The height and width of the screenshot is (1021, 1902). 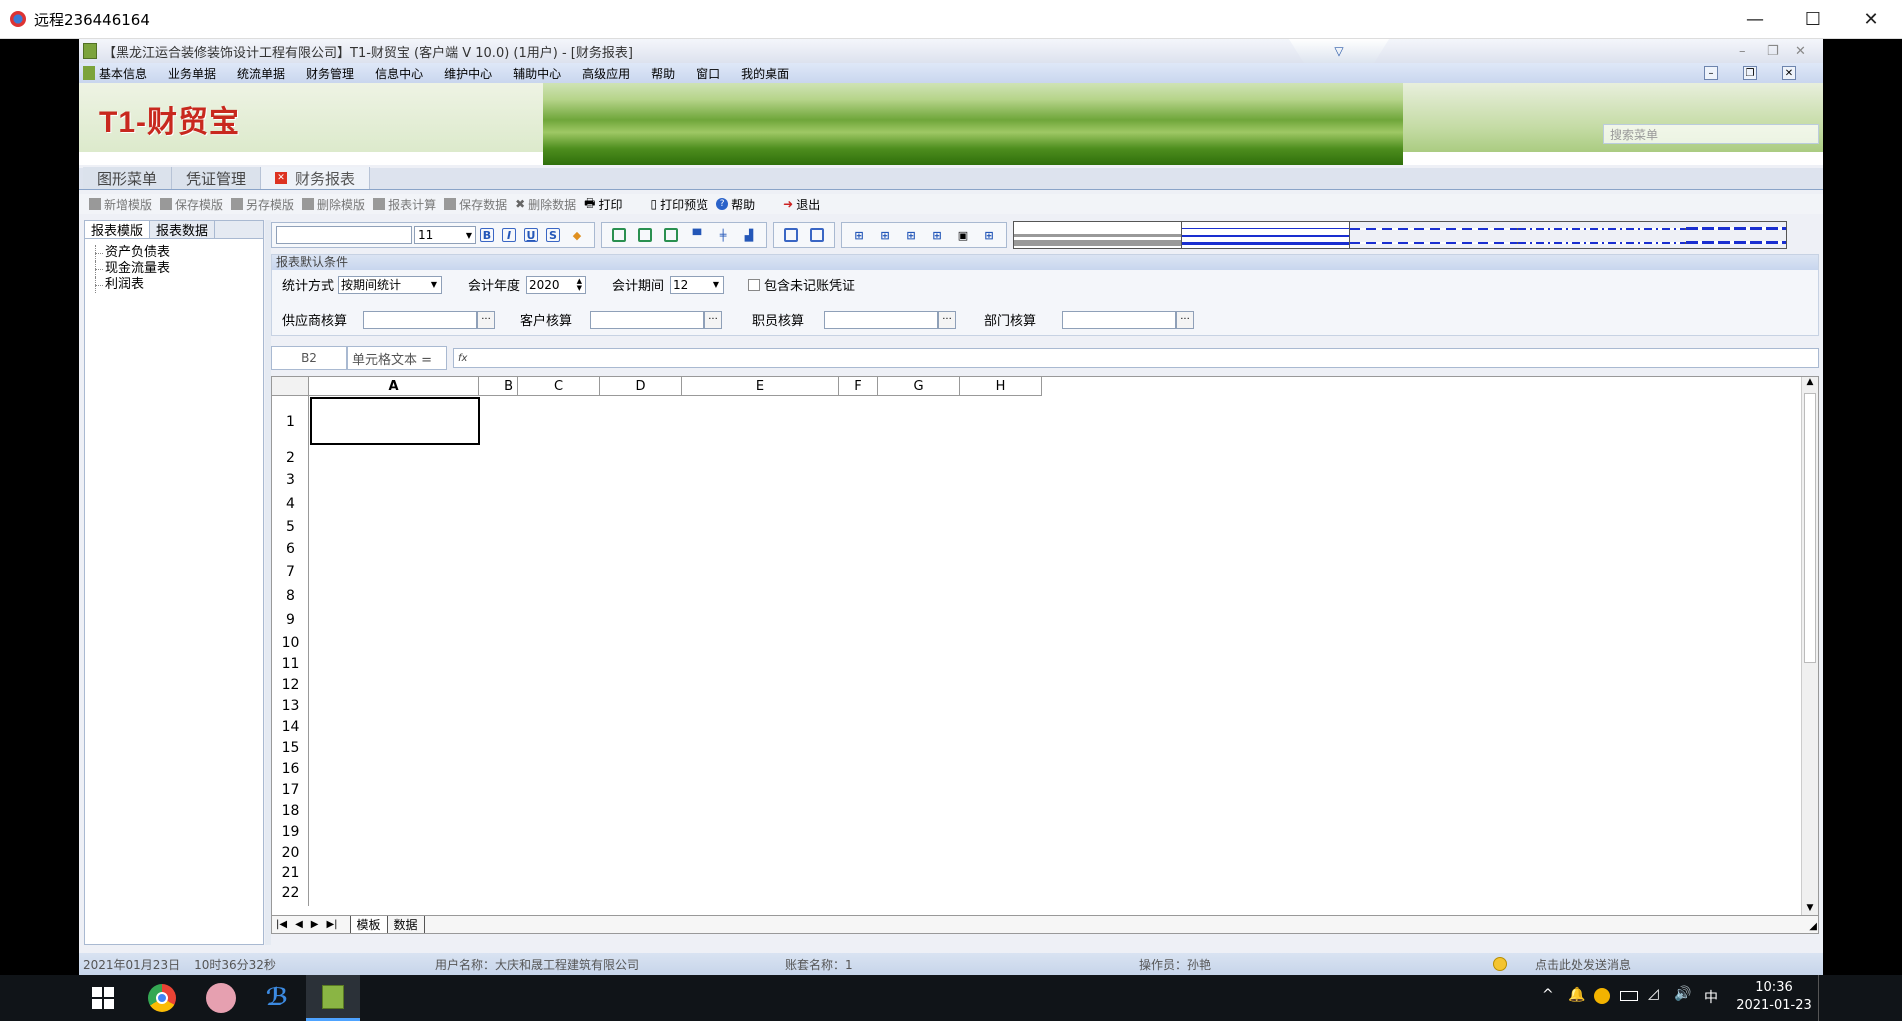 I want to click on clock: 10:36 2021-01-23, so click(x=1774, y=997).